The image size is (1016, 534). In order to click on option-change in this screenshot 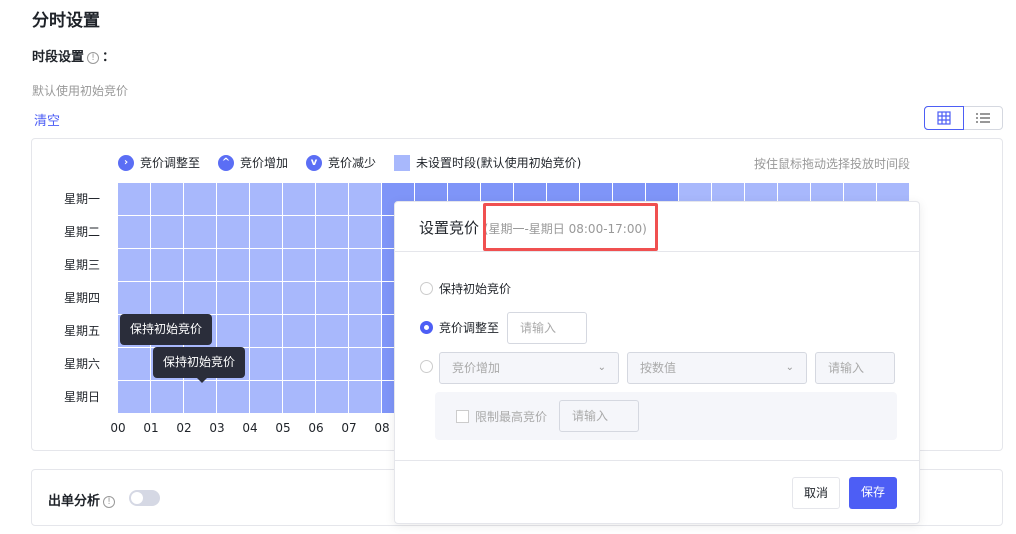, I will do `click(426, 368)`.